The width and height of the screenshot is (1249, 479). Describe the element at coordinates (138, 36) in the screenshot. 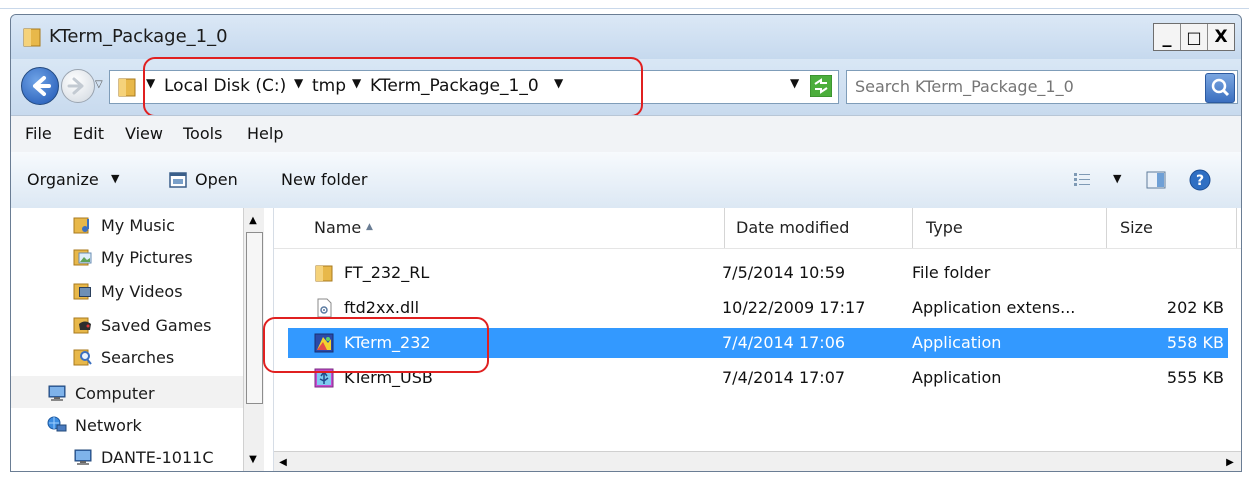

I see `window-title: KTerm_Package_1_0` at that location.